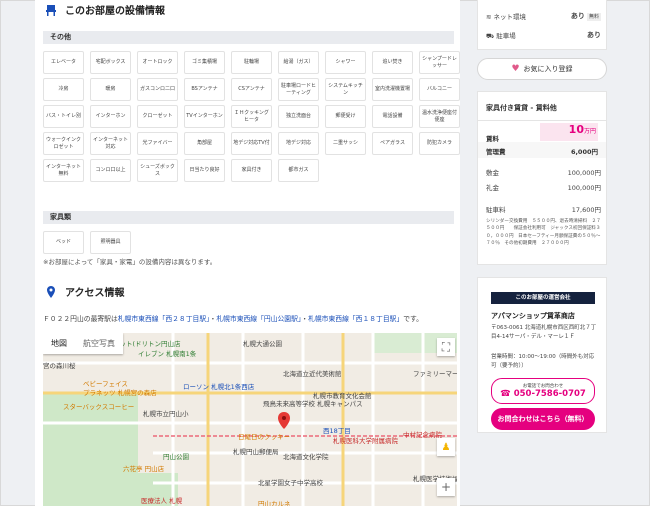 This screenshot has width=650, height=506. I want to click on map-label: 円山カルネ, so click(274, 503).